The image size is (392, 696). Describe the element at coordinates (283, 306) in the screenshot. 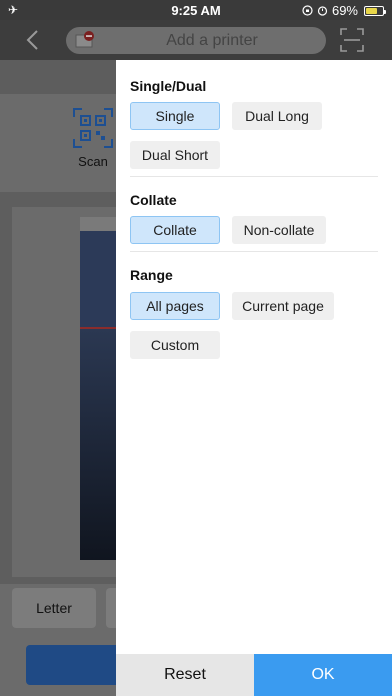

I see `option-current-page: Current page` at that location.